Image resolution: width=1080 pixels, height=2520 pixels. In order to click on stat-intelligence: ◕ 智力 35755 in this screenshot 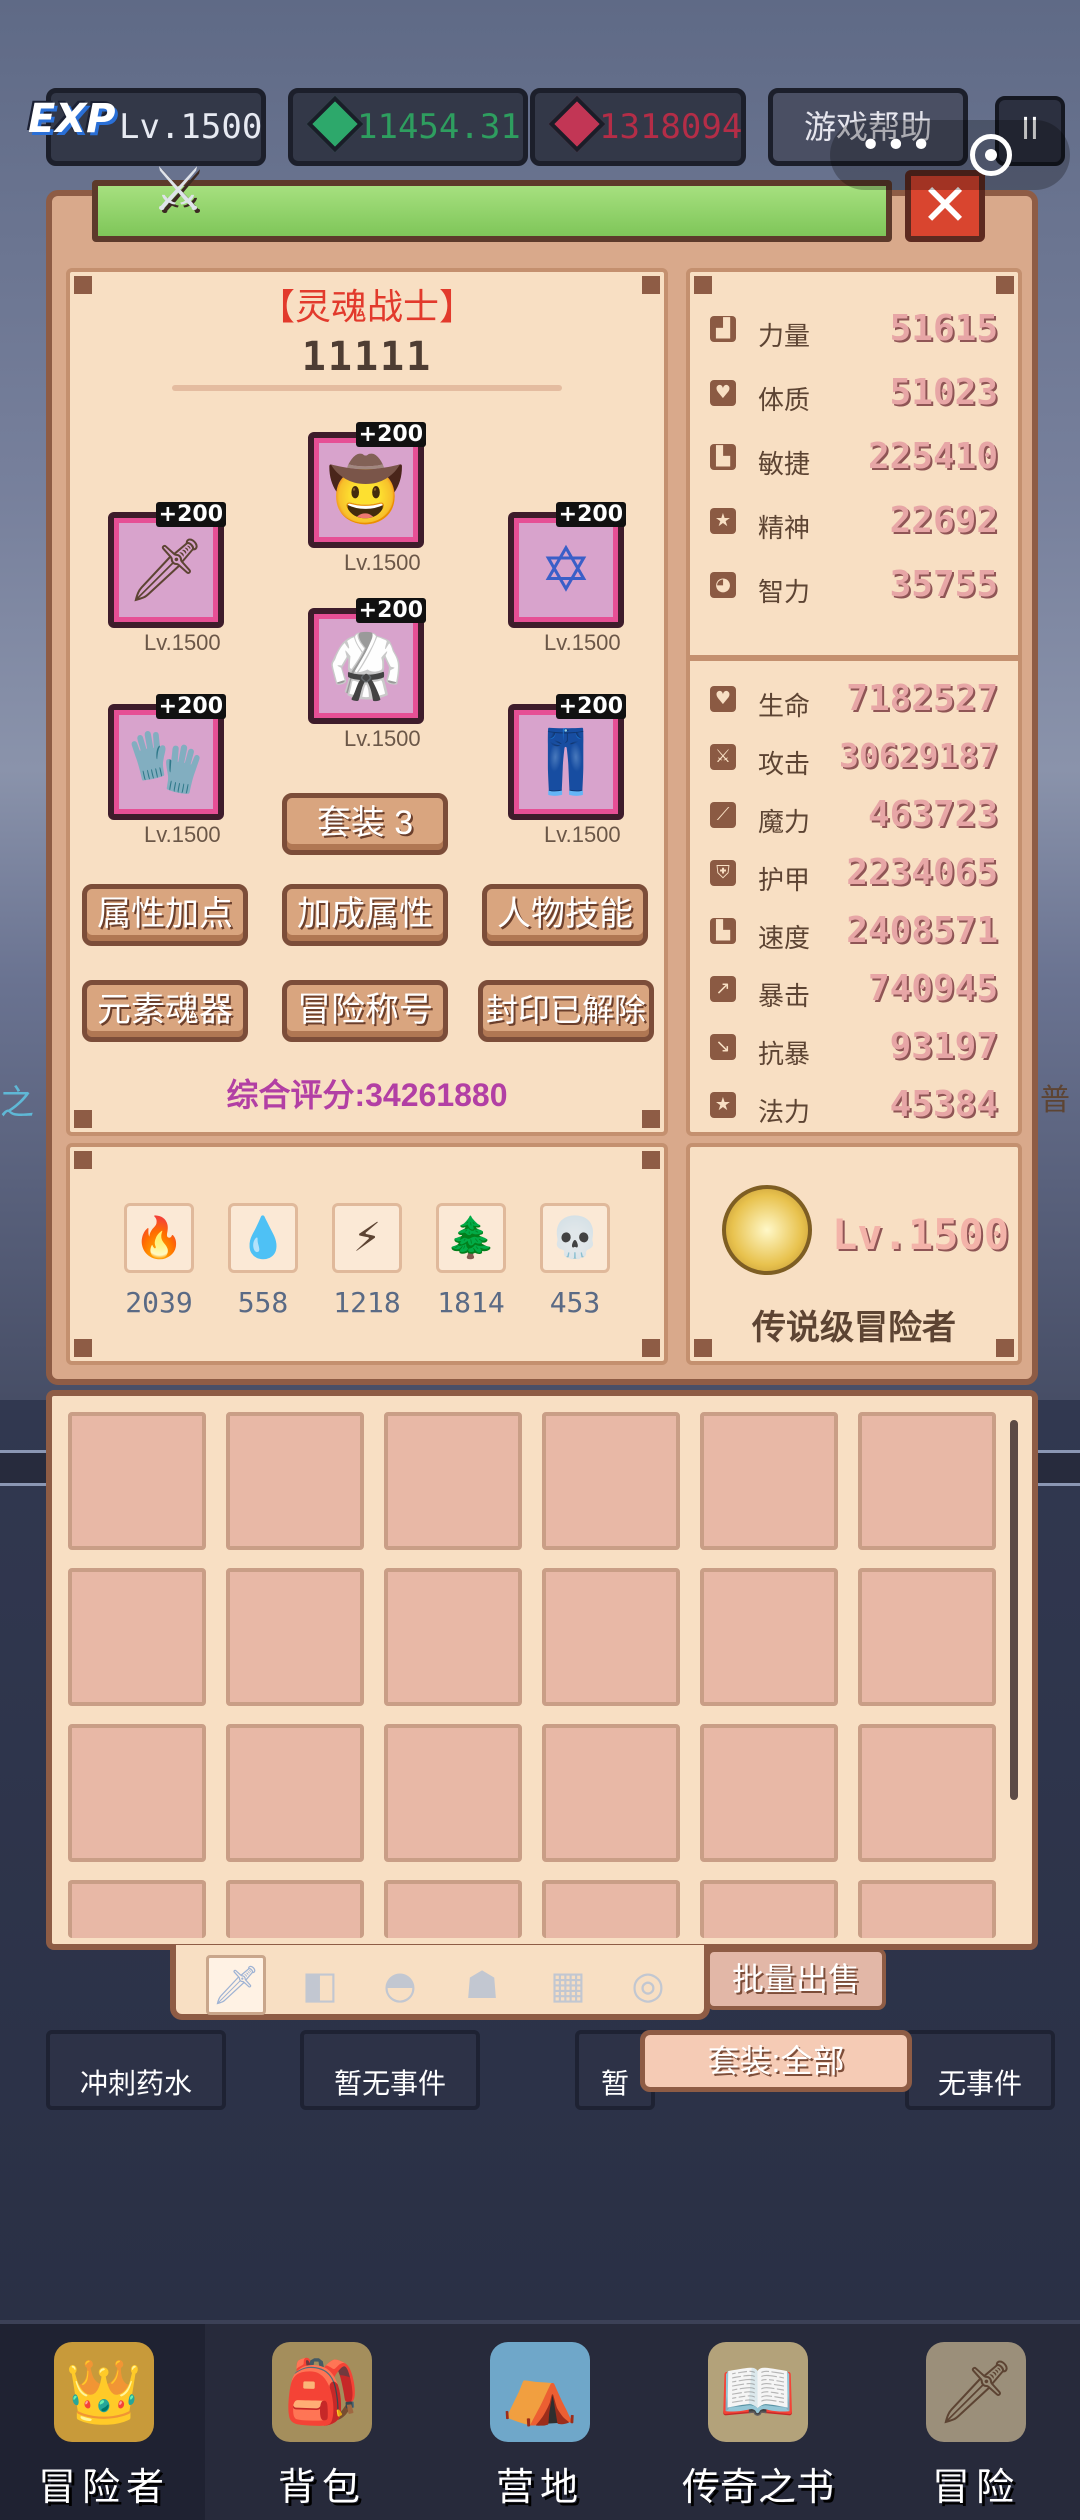, I will do `click(854, 585)`.